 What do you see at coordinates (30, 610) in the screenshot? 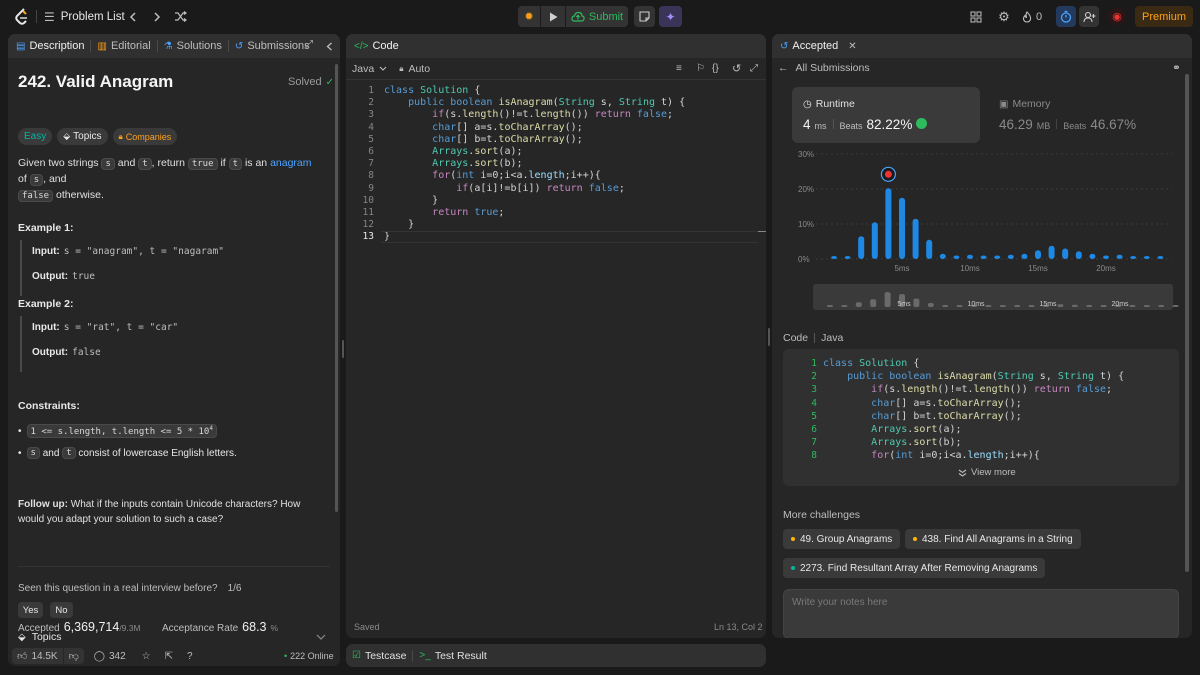
I see `yes-button: Yes` at bounding box center [30, 610].